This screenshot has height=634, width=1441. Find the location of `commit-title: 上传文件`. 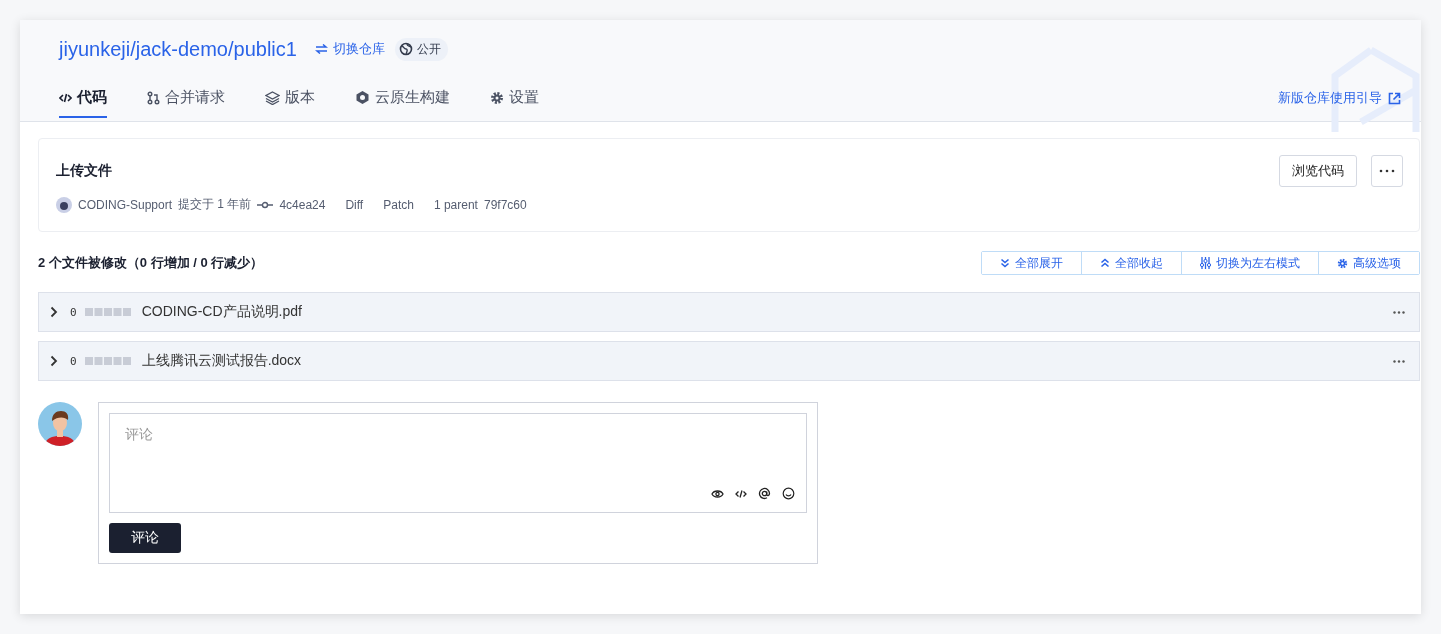

commit-title: 上传文件 is located at coordinates (84, 171).